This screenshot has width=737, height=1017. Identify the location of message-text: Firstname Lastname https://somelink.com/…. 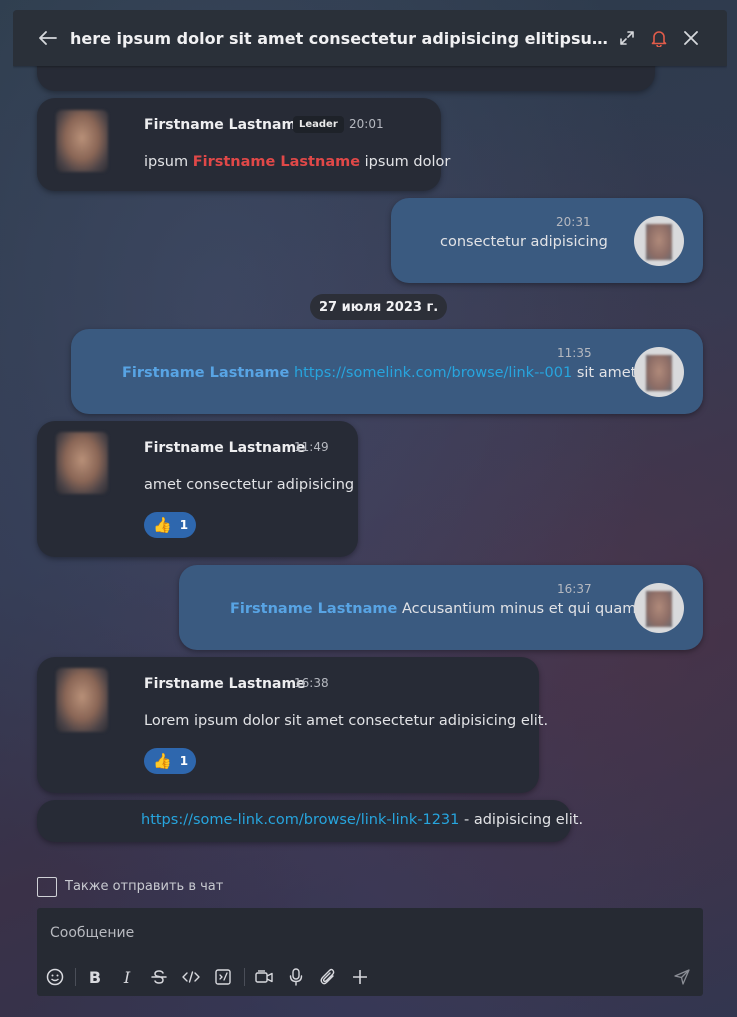
(379, 373).